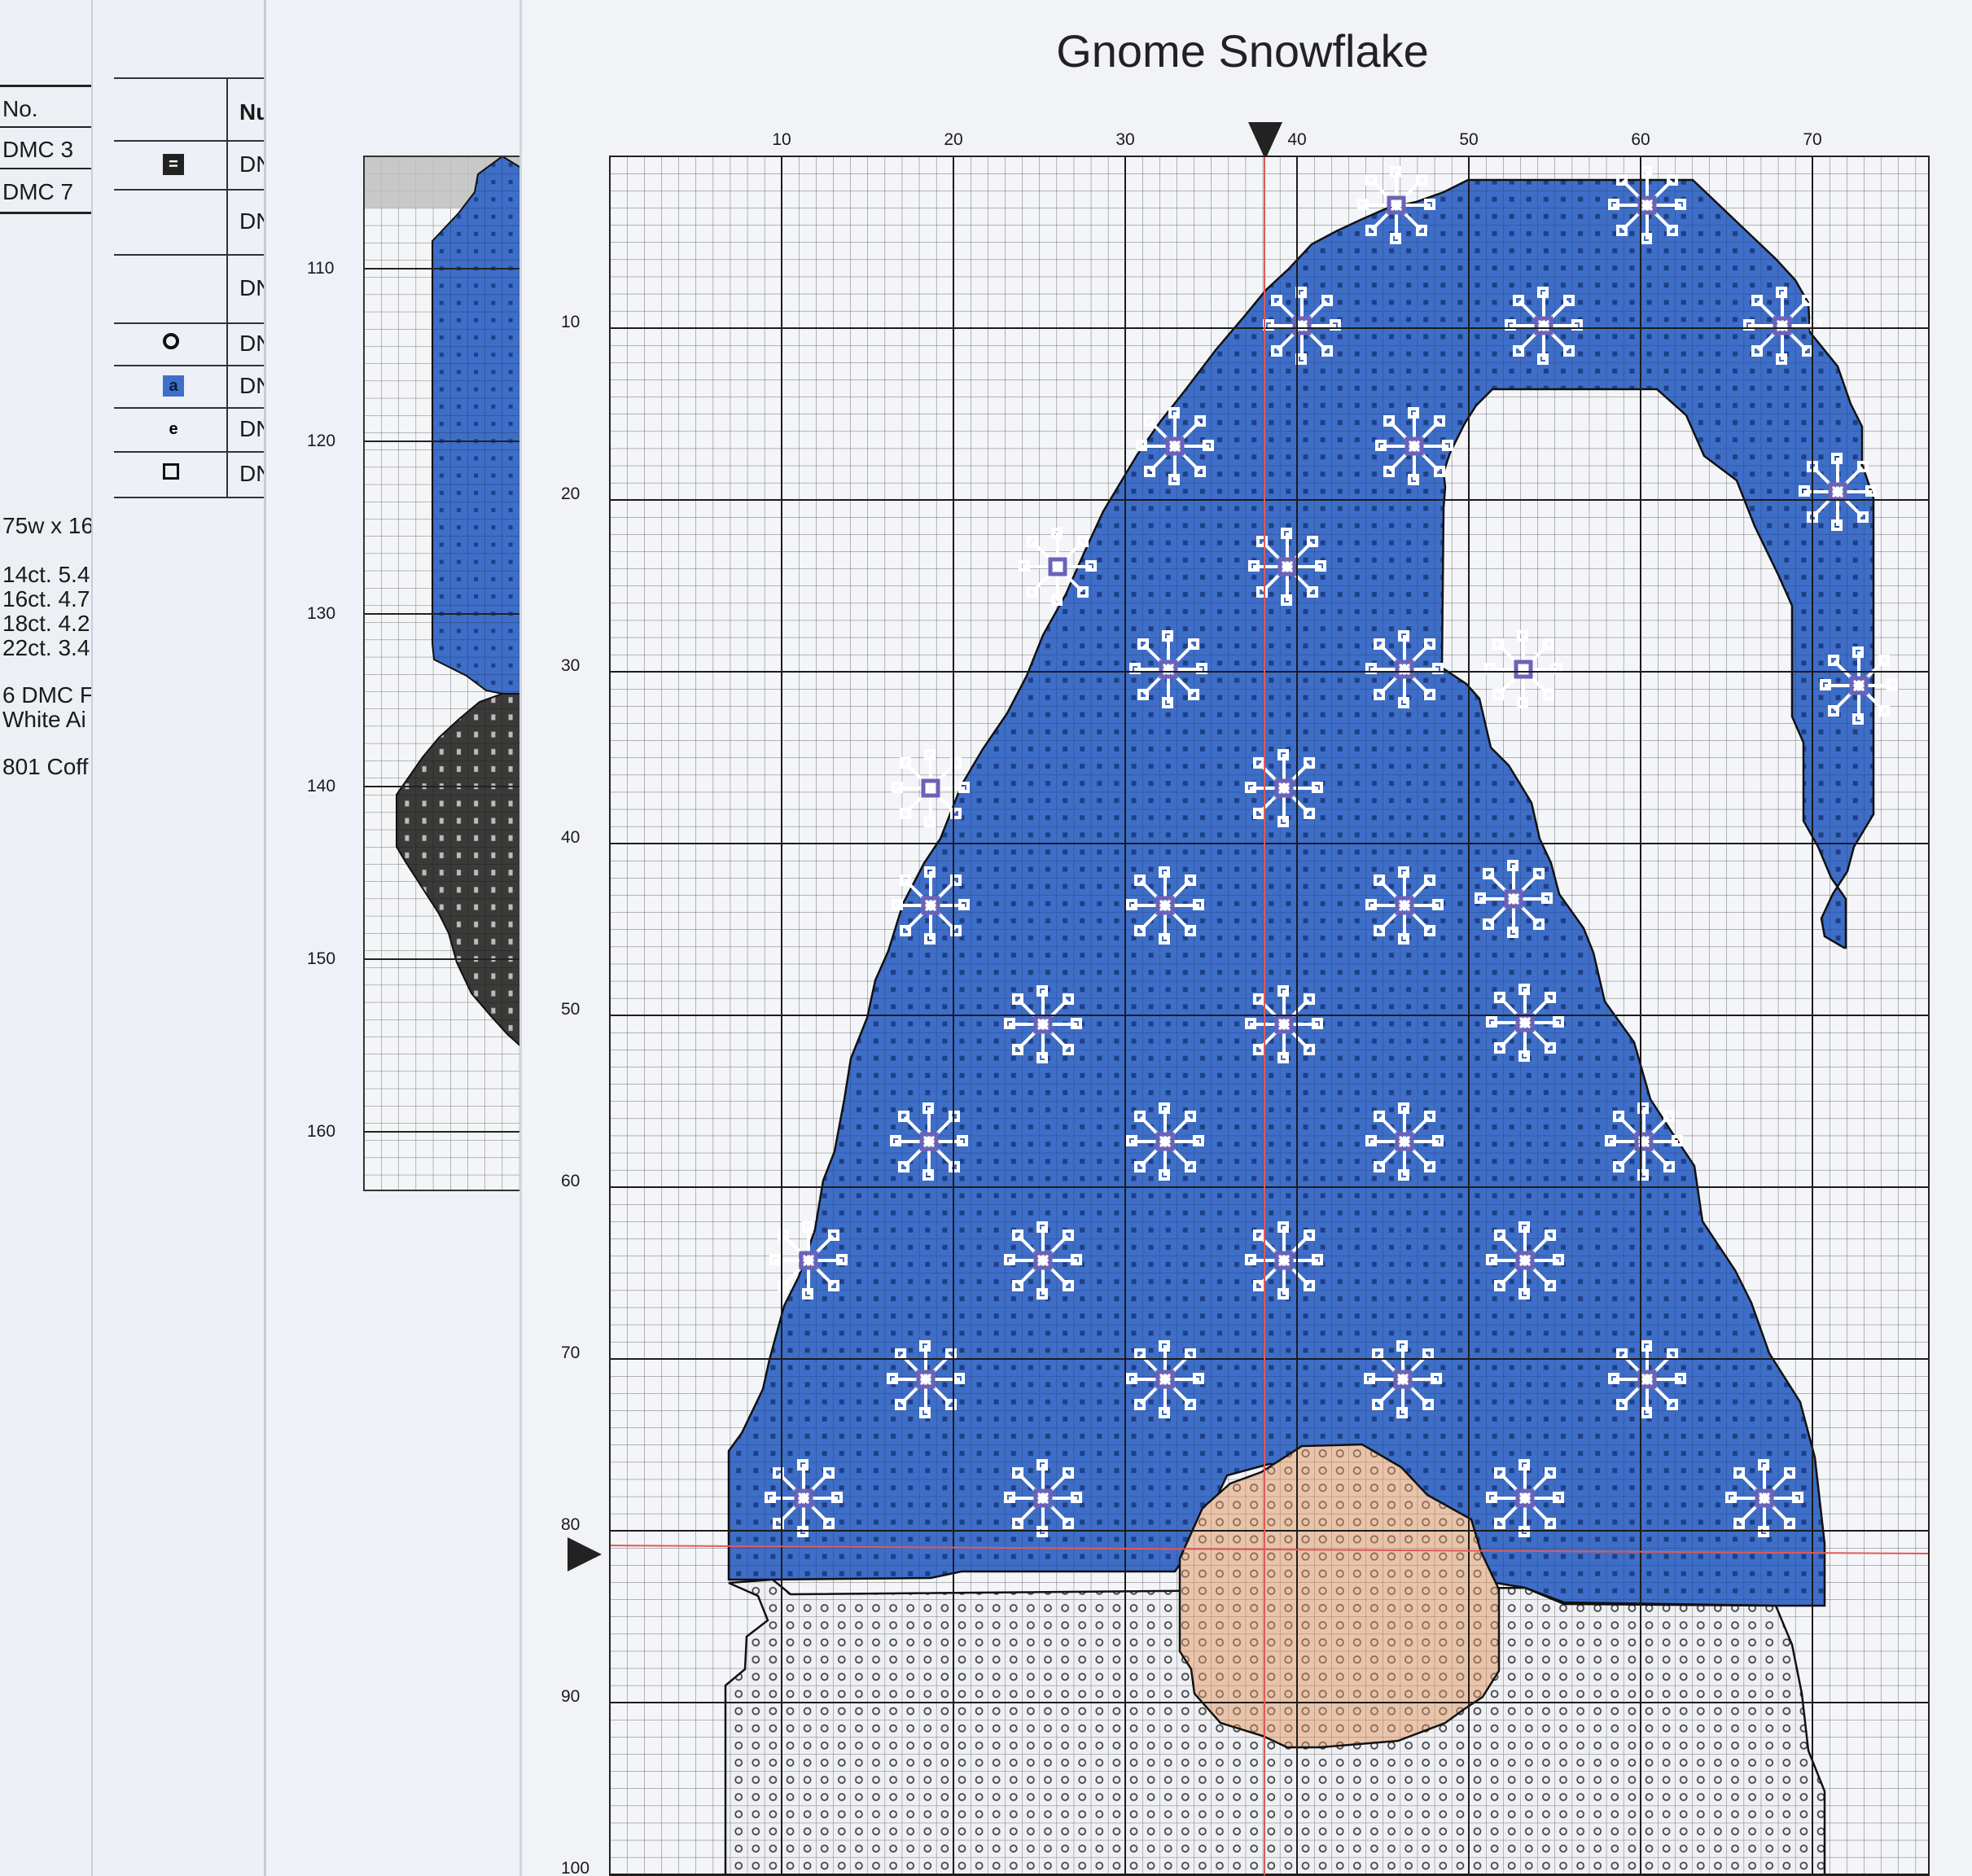 This screenshot has height=1876, width=1972. Describe the element at coordinates (46, 648) in the screenshot. I see `fabric-size-22: 22ct. 3.4` at that location.